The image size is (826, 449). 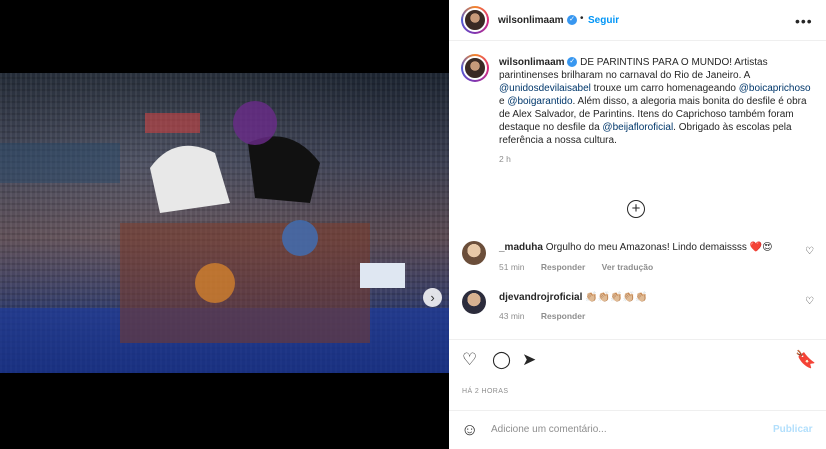 I want to click on follow-button: Seguir, so click(x=603, y=20).